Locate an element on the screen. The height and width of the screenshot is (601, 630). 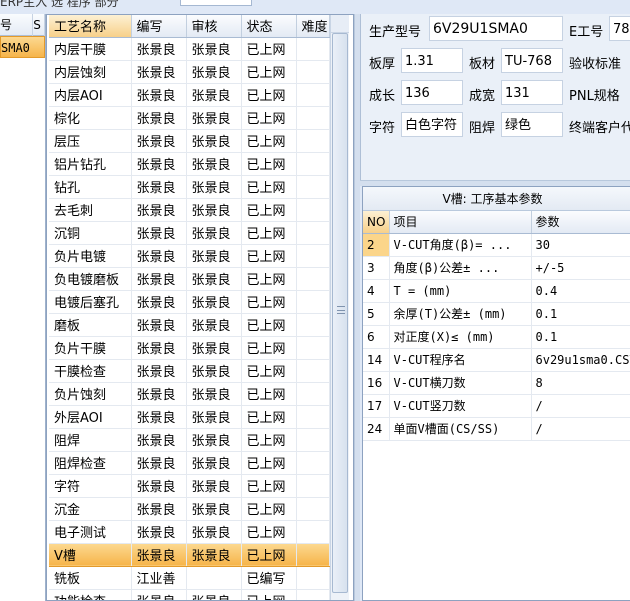
process-row: 铝片钻孔 张景良 张景良 已上网 is located at coordinates (189, 164).